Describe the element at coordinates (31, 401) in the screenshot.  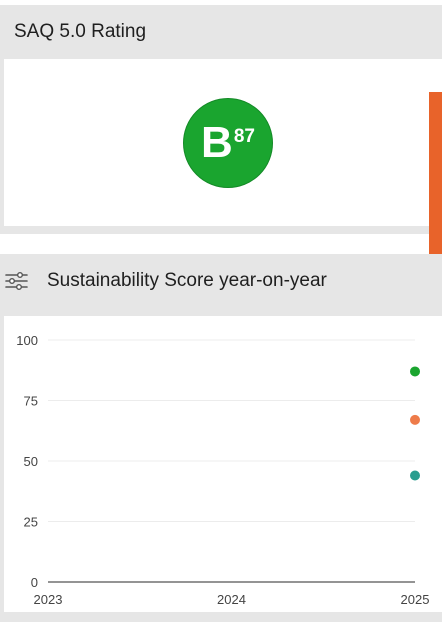
I see `y-tick-label: 75` at that location.